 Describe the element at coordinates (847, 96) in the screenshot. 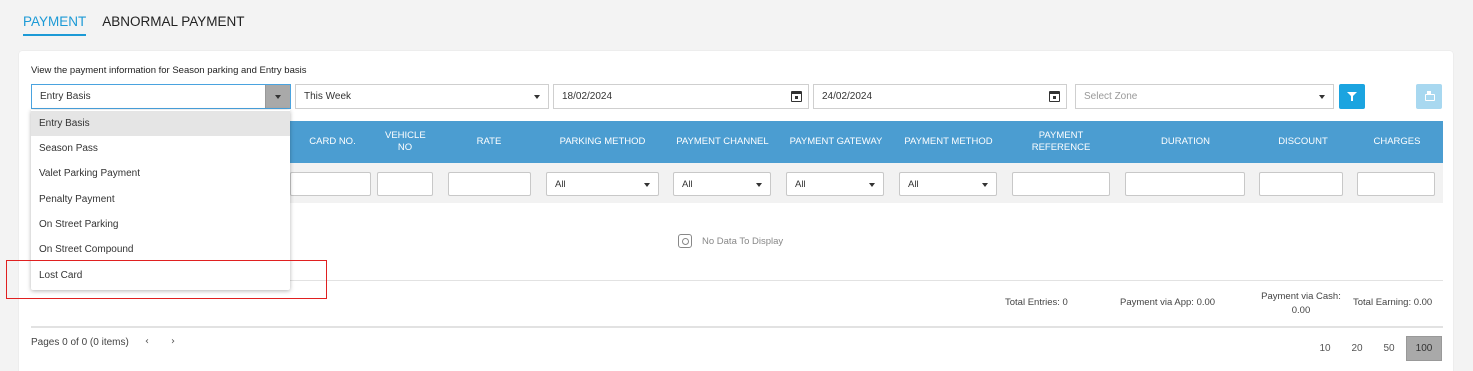

I see `date-to-value: 24/02/2024` at that location.